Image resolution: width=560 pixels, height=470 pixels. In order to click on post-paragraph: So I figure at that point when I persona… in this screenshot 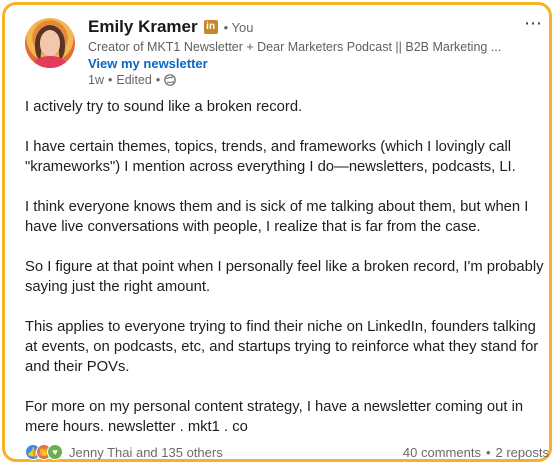, I will do `click(284, 277)`.